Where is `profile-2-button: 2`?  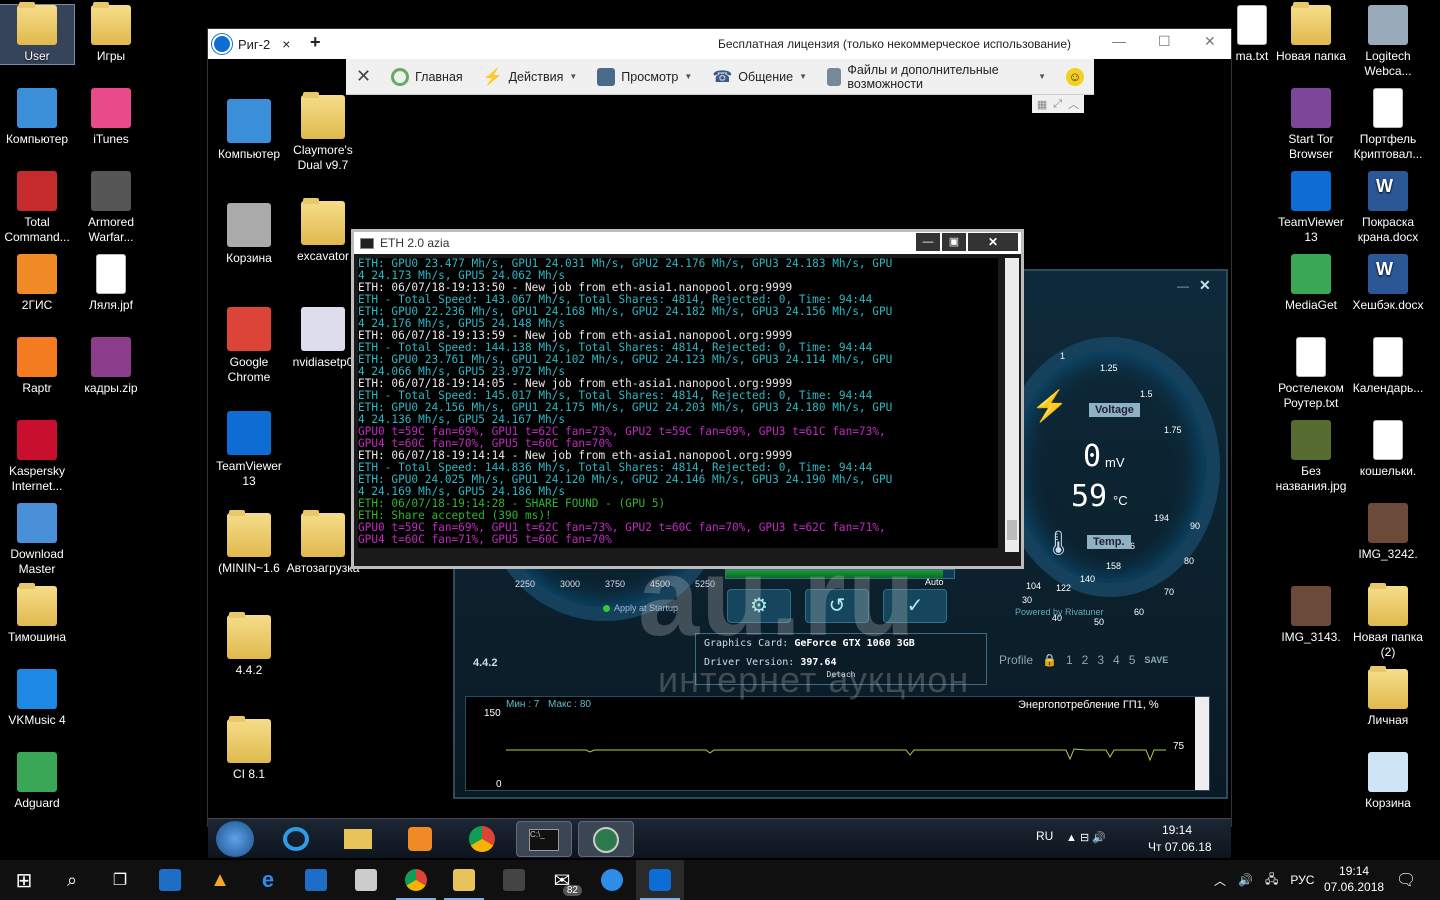 profile-2-button: 2 is located at coordinates (1085, 660).